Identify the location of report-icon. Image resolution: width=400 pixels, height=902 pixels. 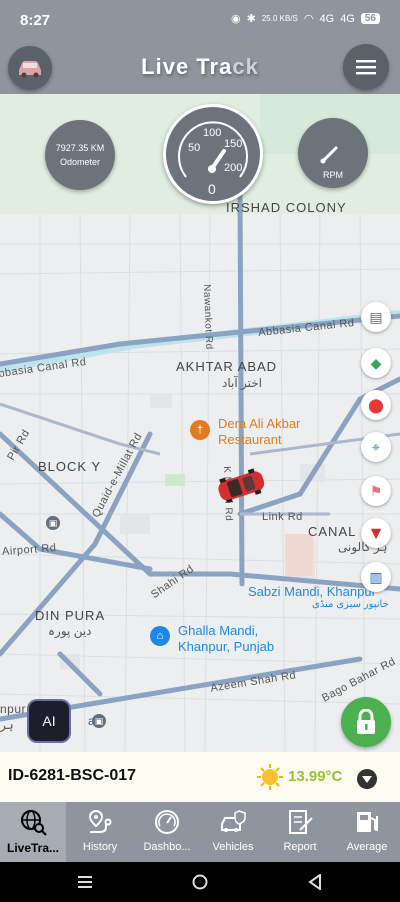
(301, 822).